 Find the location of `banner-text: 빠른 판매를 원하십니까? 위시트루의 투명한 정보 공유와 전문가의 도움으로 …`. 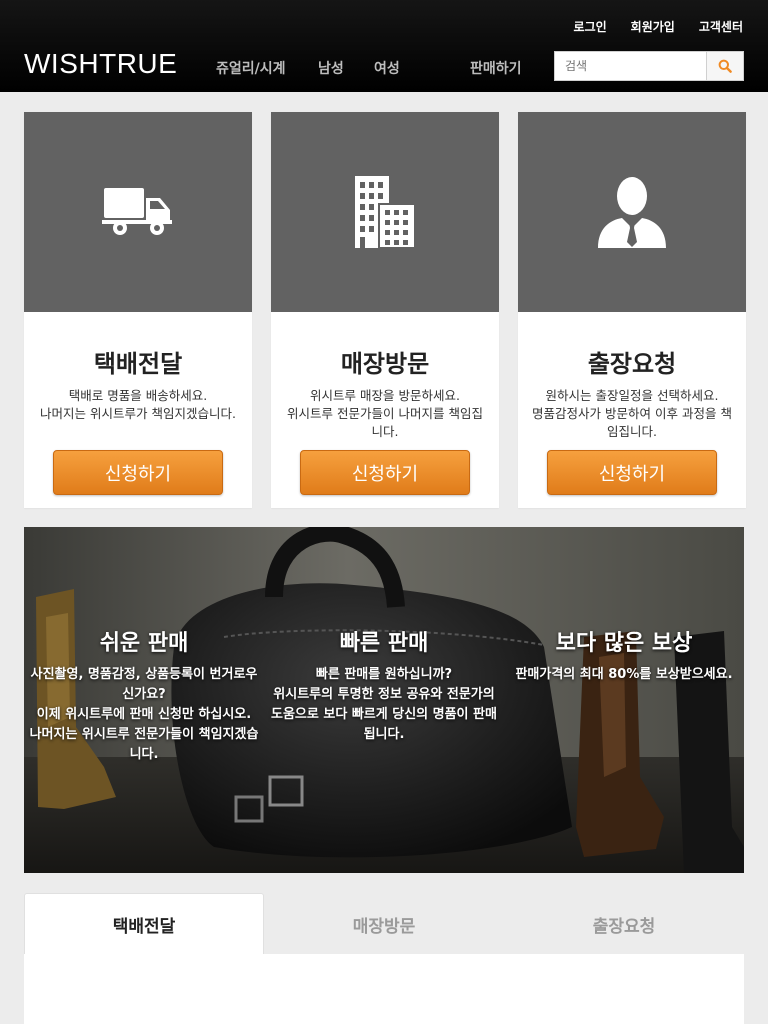

banner-text: 빠른 판매를 원하십니까? 위시트루의 투명한 정보 공유와 전문가의 도움으로 … is located at coordinates (384, 704).